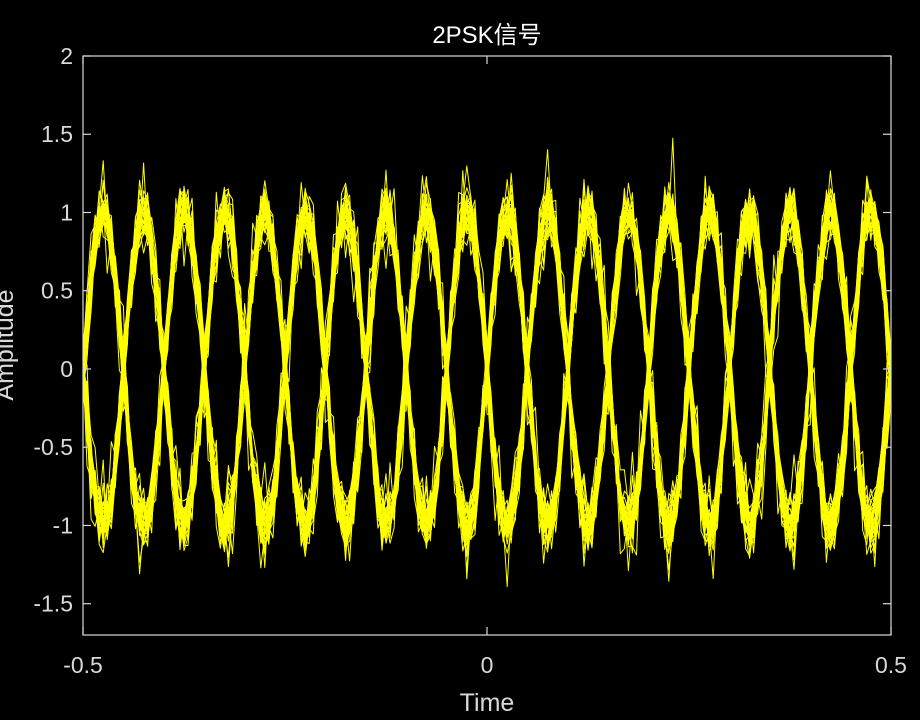  Describe the element at coordinates (53, 447) in the screenshot. I see `y-tick-label: -0.5` at that location.